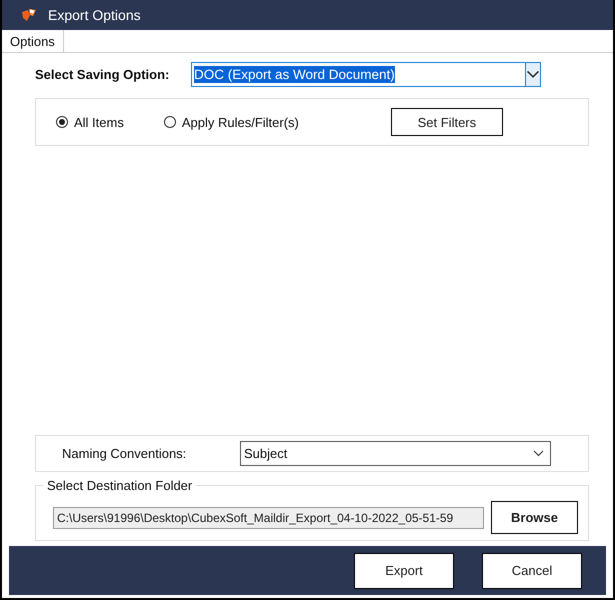  Describe the element at coordinates (231, 122) in the screenshot. I see `radio-button: Apply Rules/Filter(s)` at that location.